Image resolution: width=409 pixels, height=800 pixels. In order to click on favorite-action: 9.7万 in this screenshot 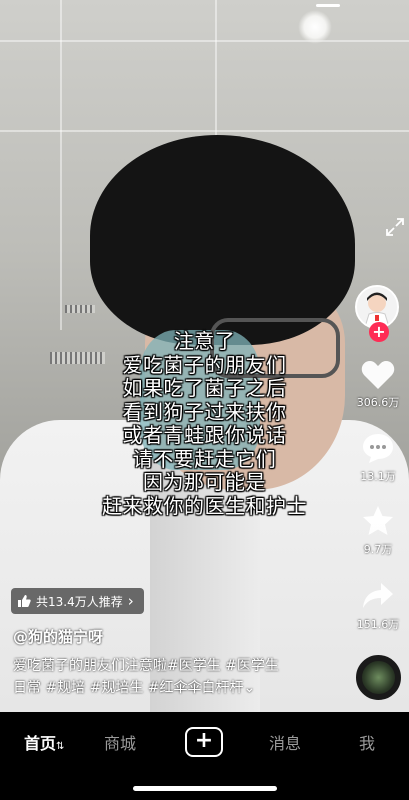, I will do `click(378, 531)`.